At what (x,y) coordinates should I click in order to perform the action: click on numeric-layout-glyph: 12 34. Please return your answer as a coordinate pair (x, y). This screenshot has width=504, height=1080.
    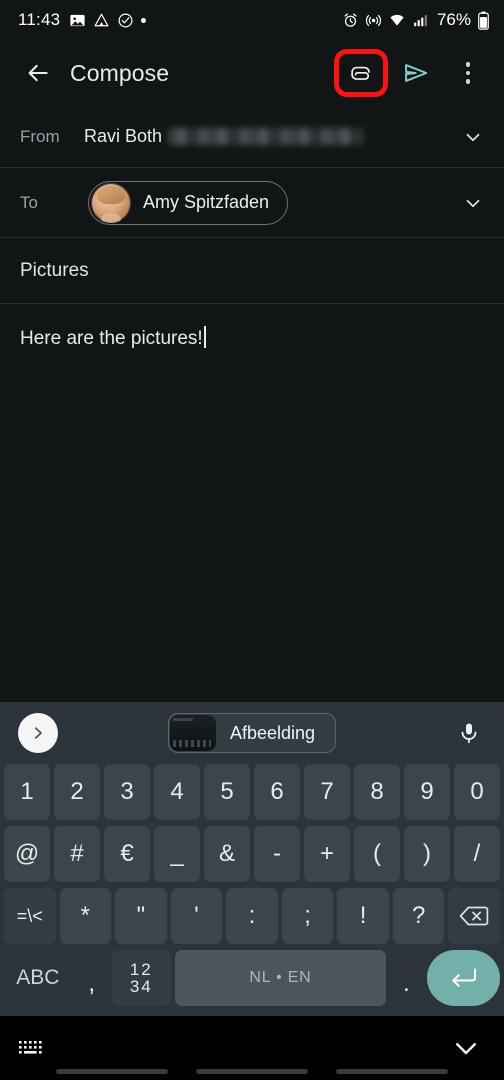
    Looking at the image, I should click on (141, 977).